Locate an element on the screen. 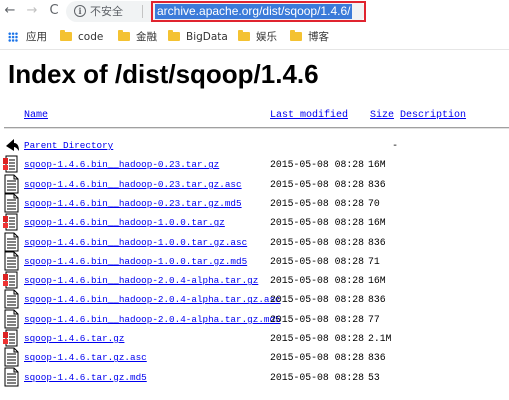 The width and height of the screenshot is (509, 400). file-size: 70 is located at coordinates (374, 203).